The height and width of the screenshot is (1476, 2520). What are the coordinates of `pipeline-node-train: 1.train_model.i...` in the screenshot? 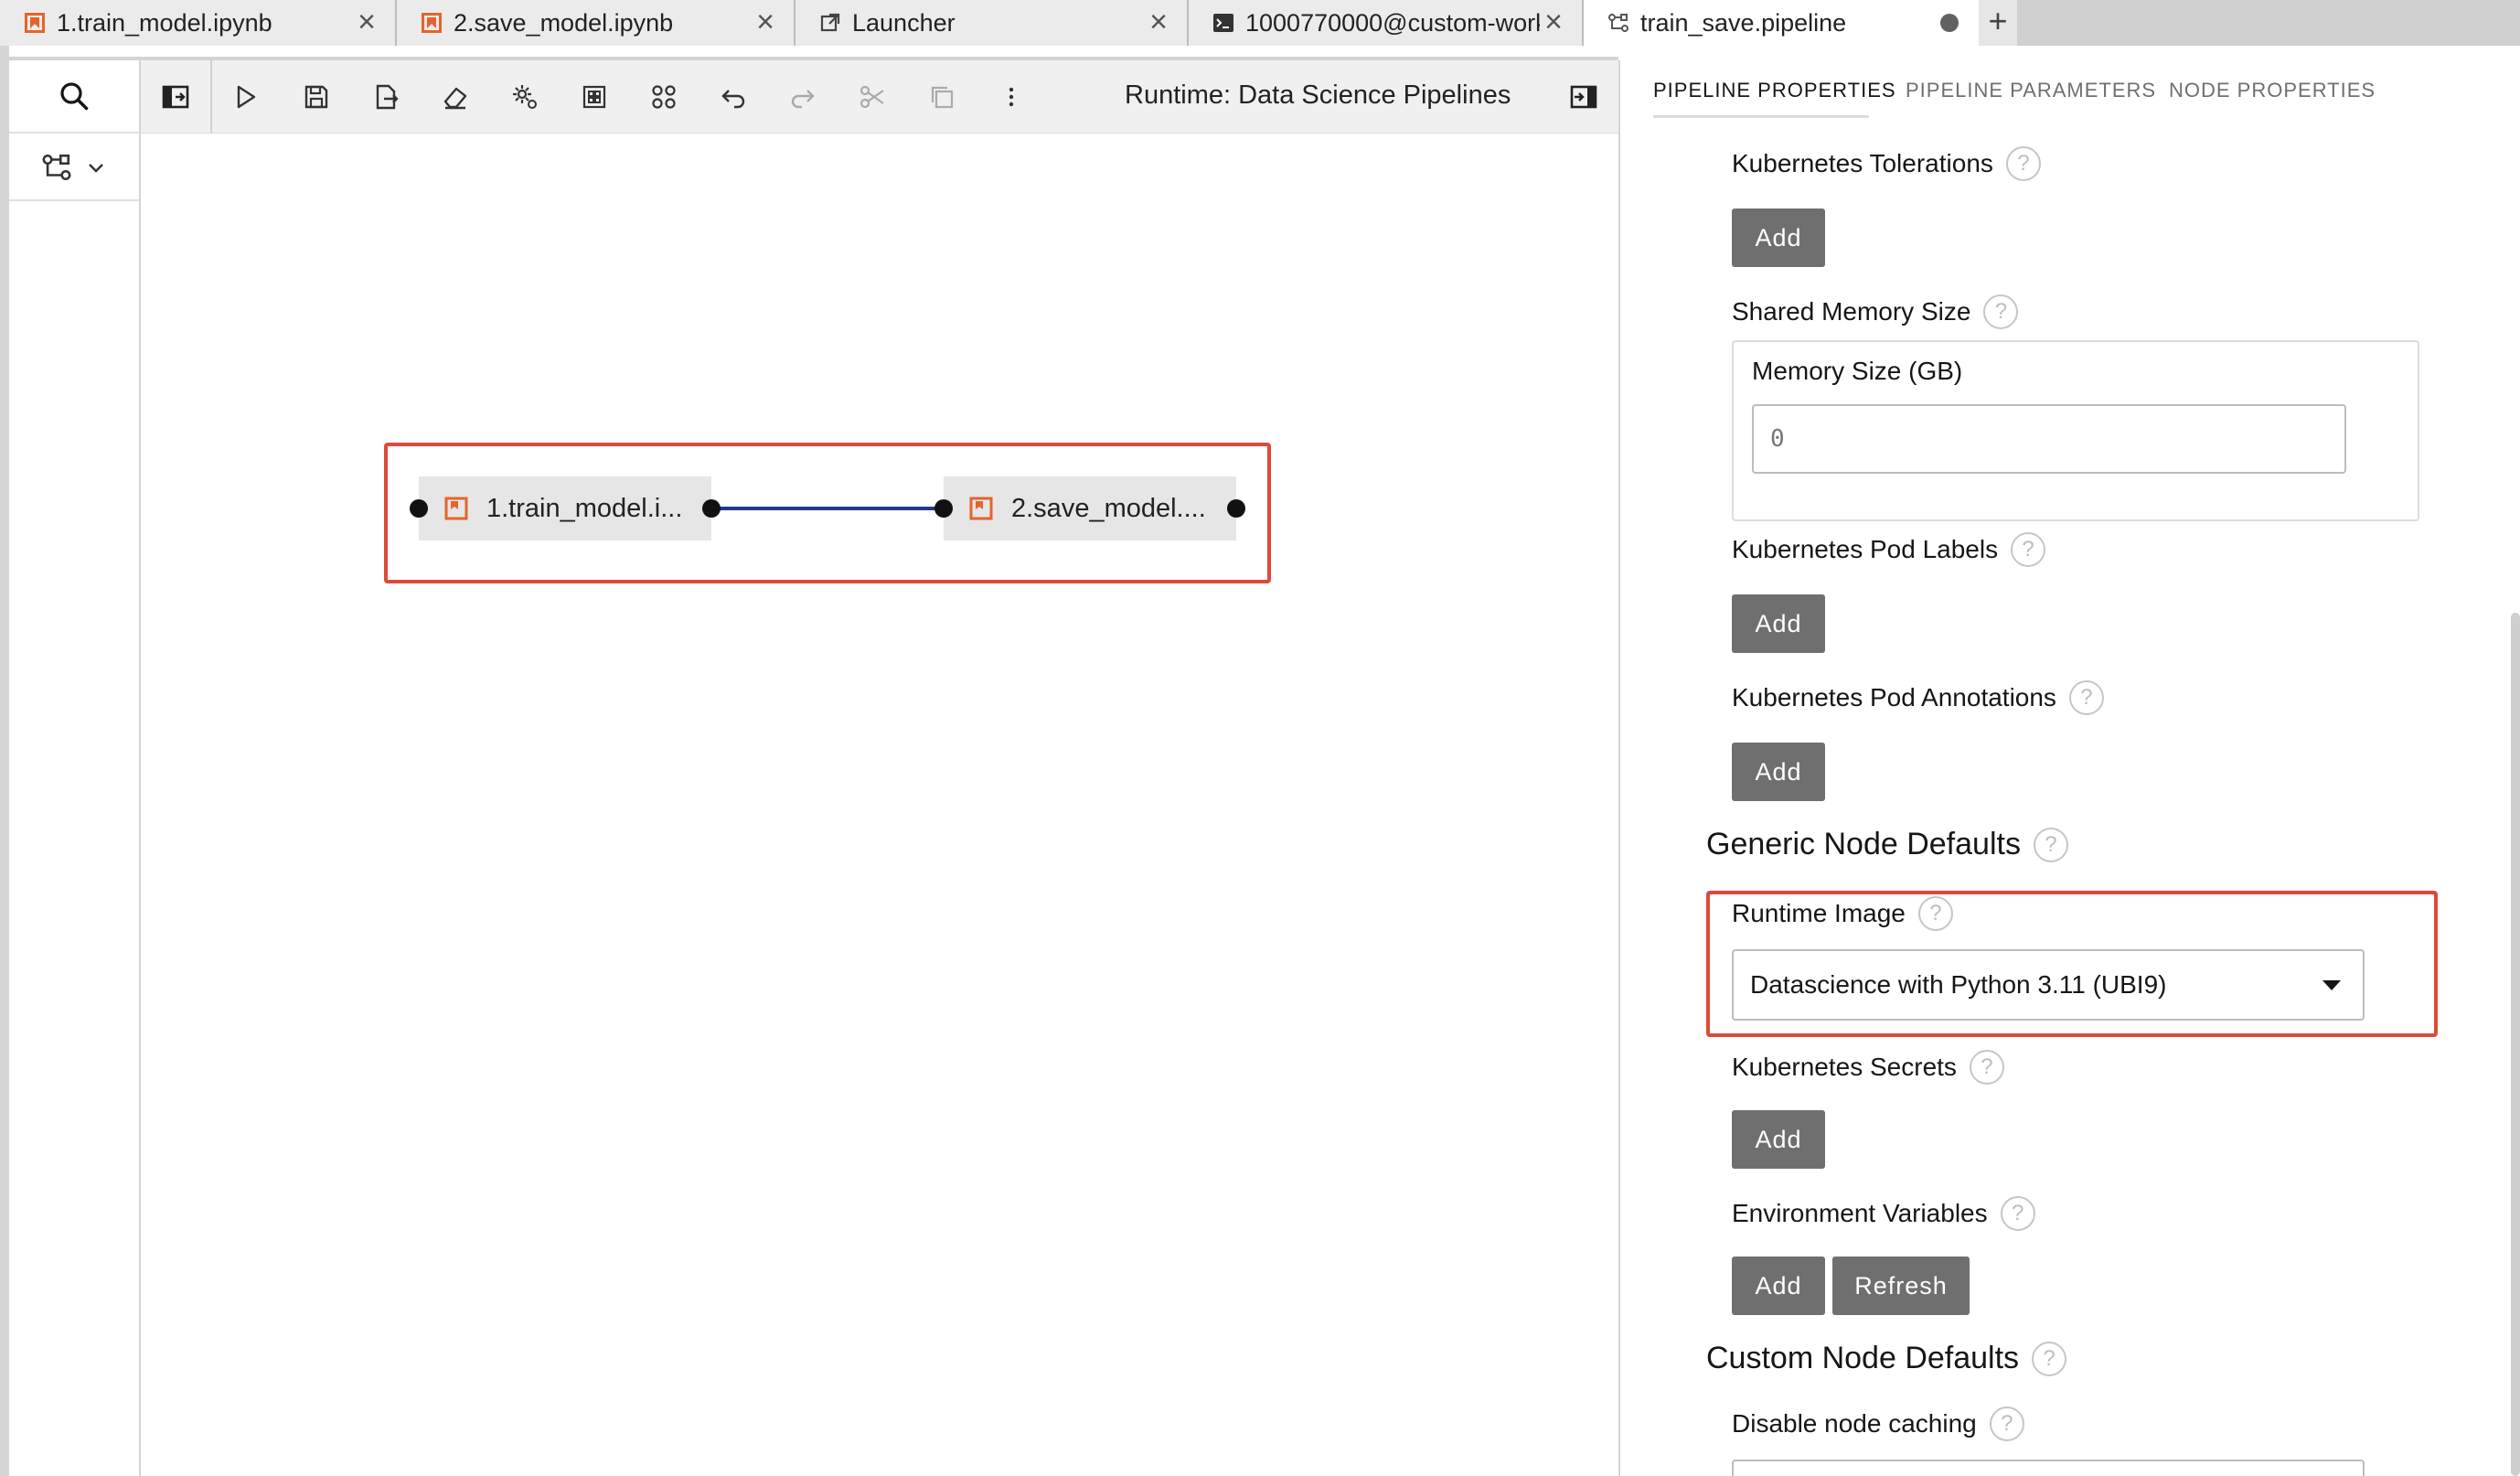 It's located at (565, 508).